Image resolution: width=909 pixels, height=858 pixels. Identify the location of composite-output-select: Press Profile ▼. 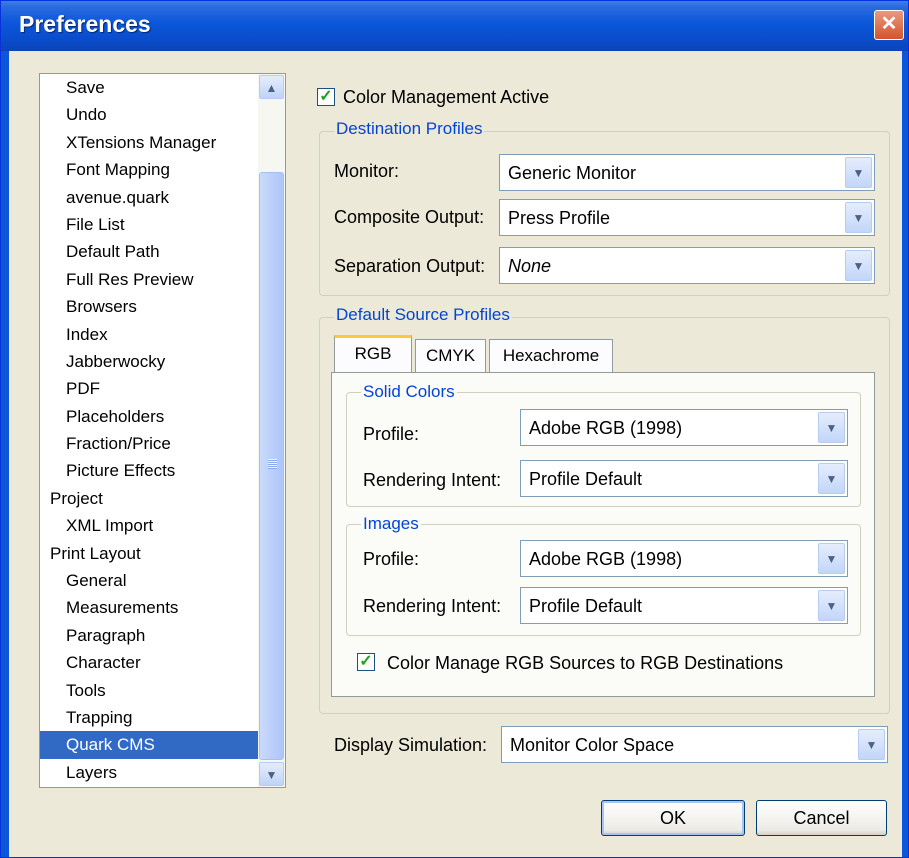
(687, 217).